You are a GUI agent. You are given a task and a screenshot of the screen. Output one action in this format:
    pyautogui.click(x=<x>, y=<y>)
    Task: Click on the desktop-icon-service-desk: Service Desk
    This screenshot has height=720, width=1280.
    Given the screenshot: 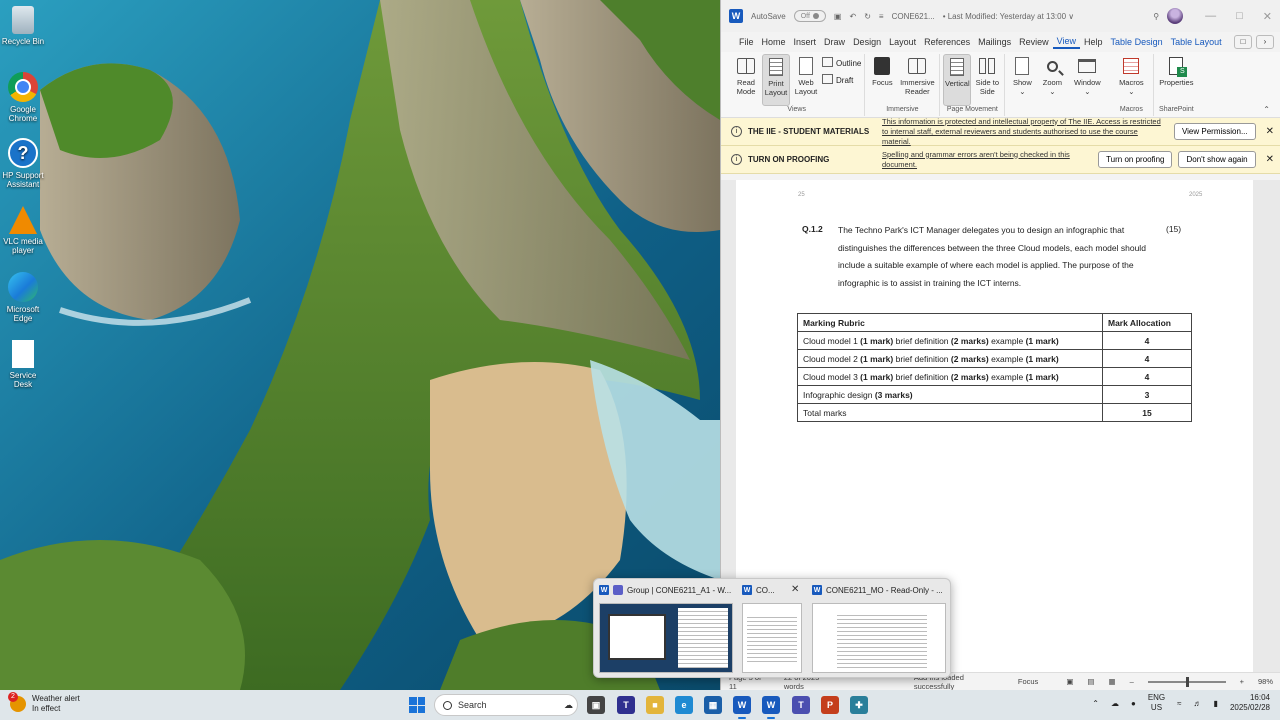 What is the action you would take?
    pyautogui.click(x=23, y=364)
    